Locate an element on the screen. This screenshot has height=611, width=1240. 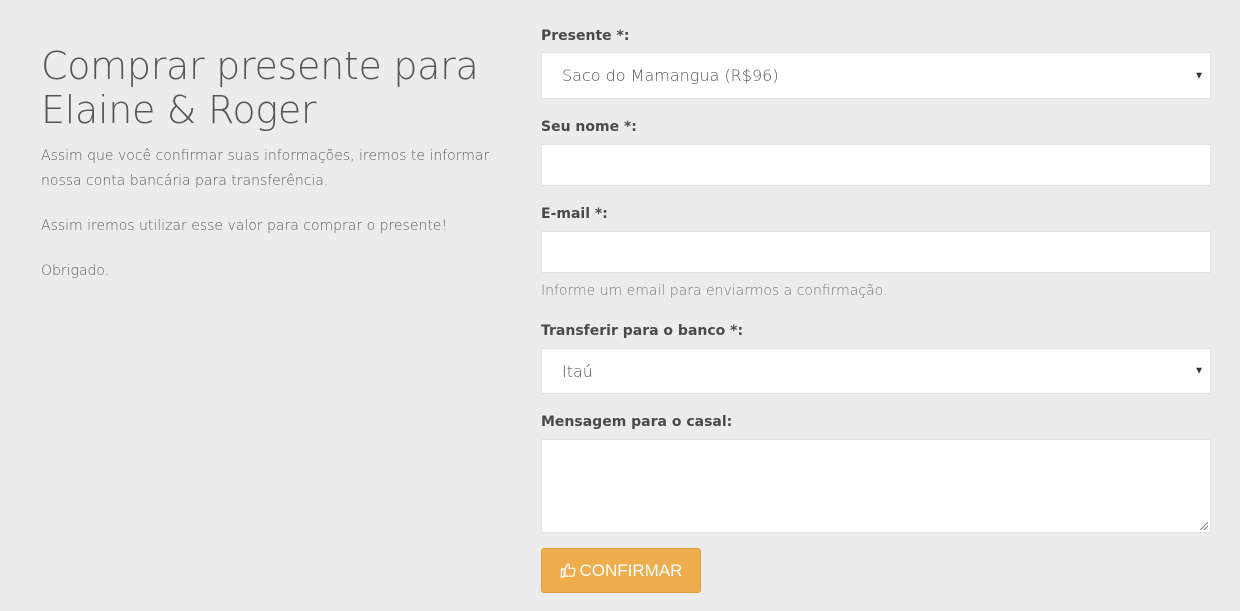
name-label: Seu nome *: is located at coordinates (589, 127).